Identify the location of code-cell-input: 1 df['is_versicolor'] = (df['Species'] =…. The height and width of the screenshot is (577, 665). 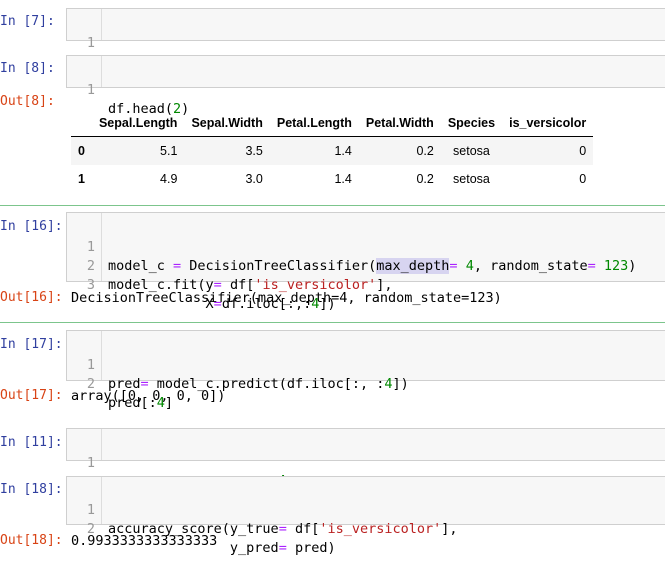
(365, 39).